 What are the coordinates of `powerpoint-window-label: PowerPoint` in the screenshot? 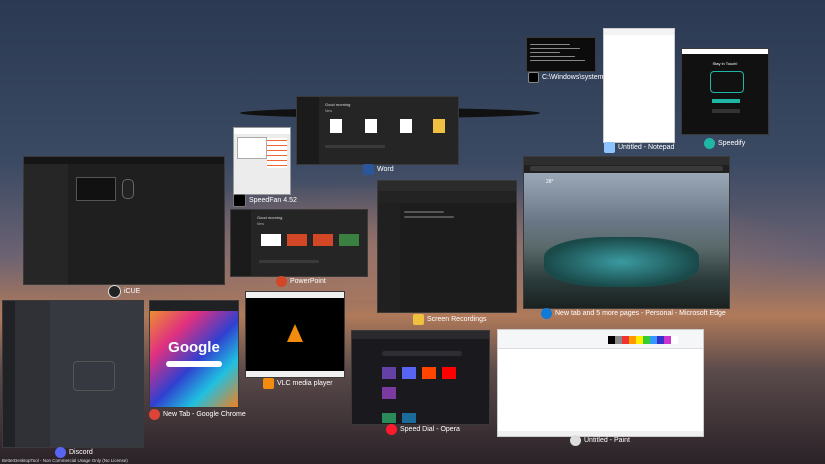 It's located at (301, 281).